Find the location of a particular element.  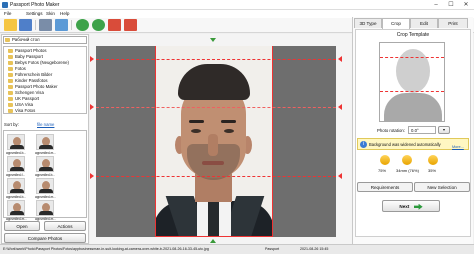

crop-guide-bottom is located at coordinates (213, 236).